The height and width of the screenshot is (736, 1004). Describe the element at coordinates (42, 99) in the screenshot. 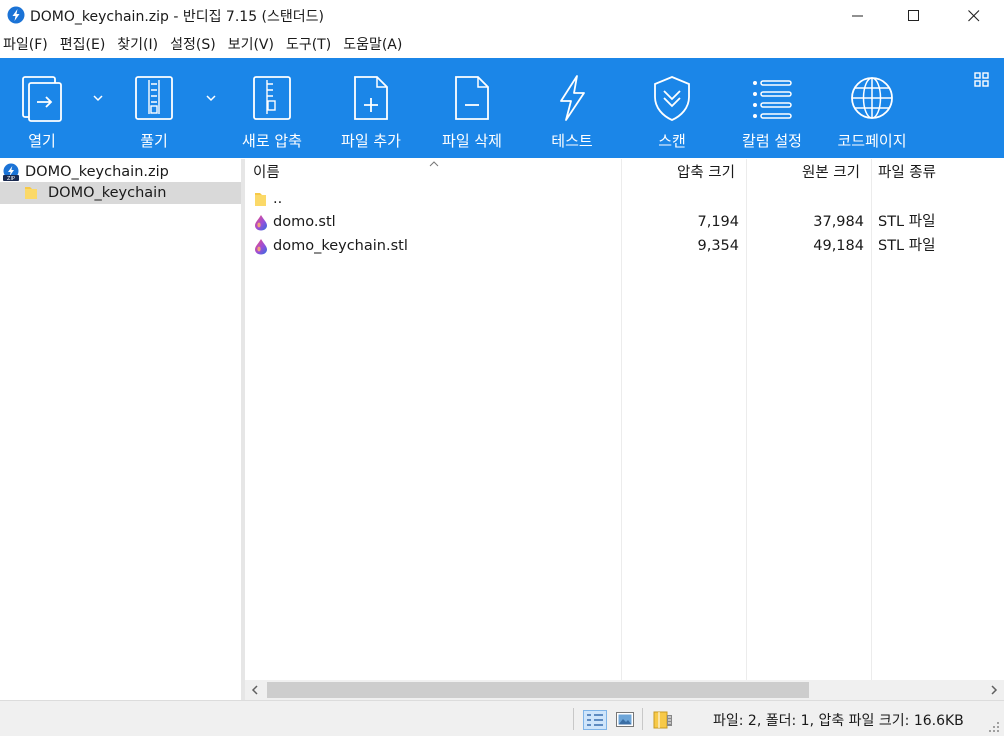

I see `open-archive-icon` at that location.